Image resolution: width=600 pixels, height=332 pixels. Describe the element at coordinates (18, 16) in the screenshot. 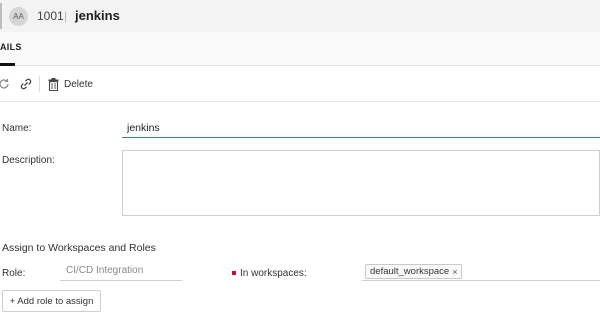

I see `avatar: AA` at that location.